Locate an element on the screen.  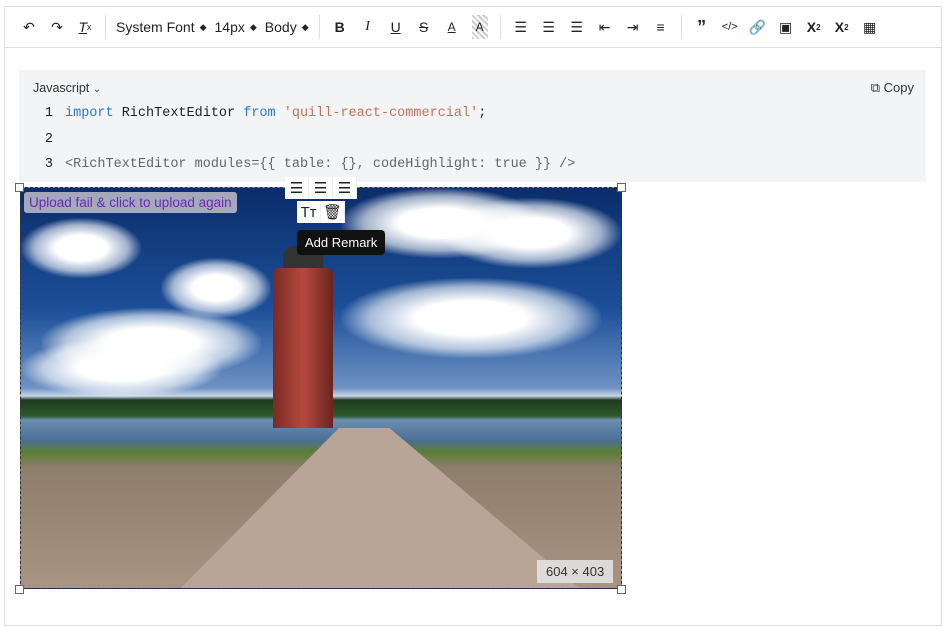
keyword: import is located at coordinates (89, 113).